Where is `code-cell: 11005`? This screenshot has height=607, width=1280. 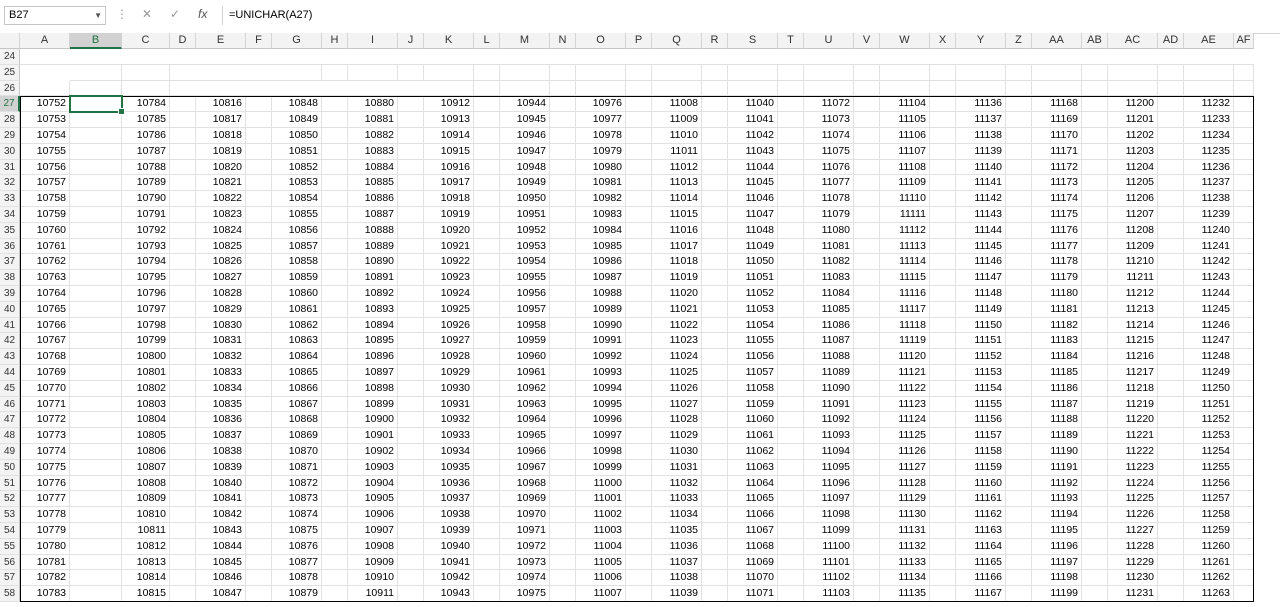
code-cell: 11005 is located at coordinates (601, 562).